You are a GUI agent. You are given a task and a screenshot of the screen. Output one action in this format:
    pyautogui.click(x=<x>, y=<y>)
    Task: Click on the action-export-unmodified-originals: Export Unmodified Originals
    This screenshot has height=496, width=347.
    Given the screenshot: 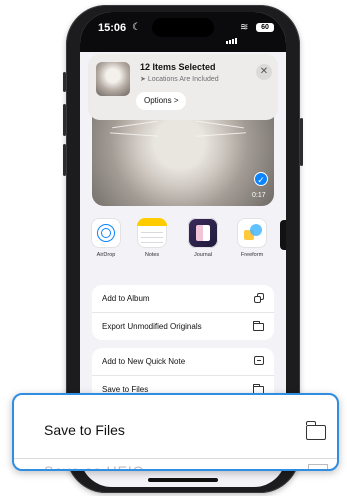 What is the action you would take?
    pyautogui.click(x=183, y=326)
    